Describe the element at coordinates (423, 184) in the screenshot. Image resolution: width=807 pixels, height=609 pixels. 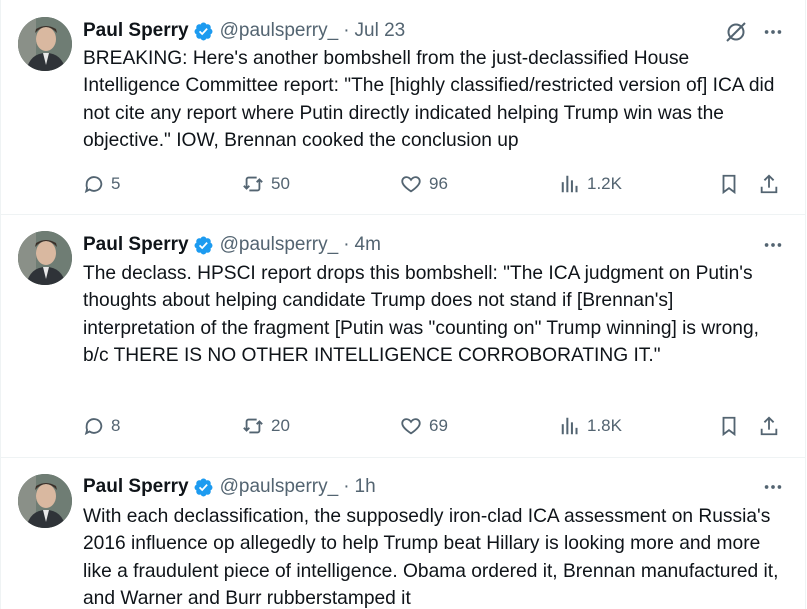
I see `like-button: 96` at that location.